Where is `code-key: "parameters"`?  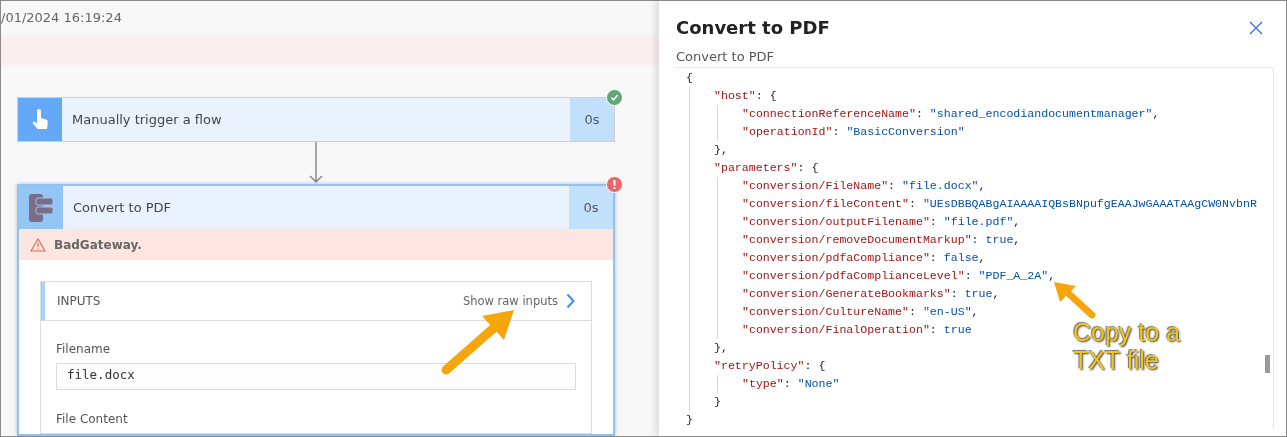
code-key: "parameters" is located at coordinates (756, 167).